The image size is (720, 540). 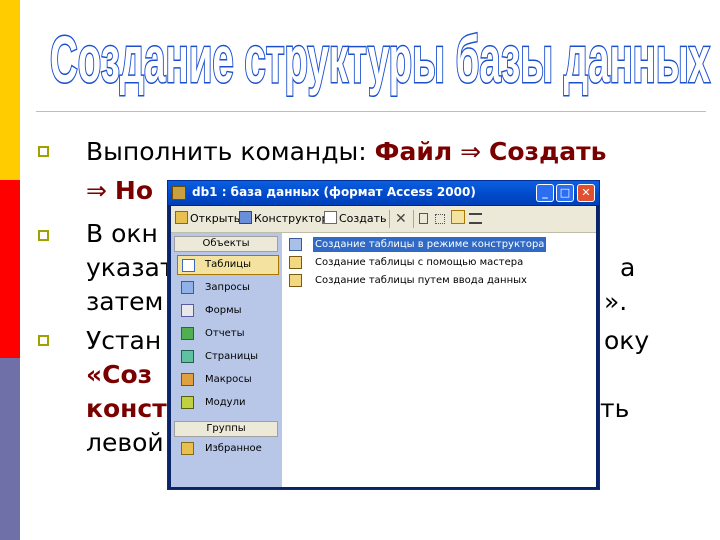 I want to click on table-icon, so click(x=188, y=265).